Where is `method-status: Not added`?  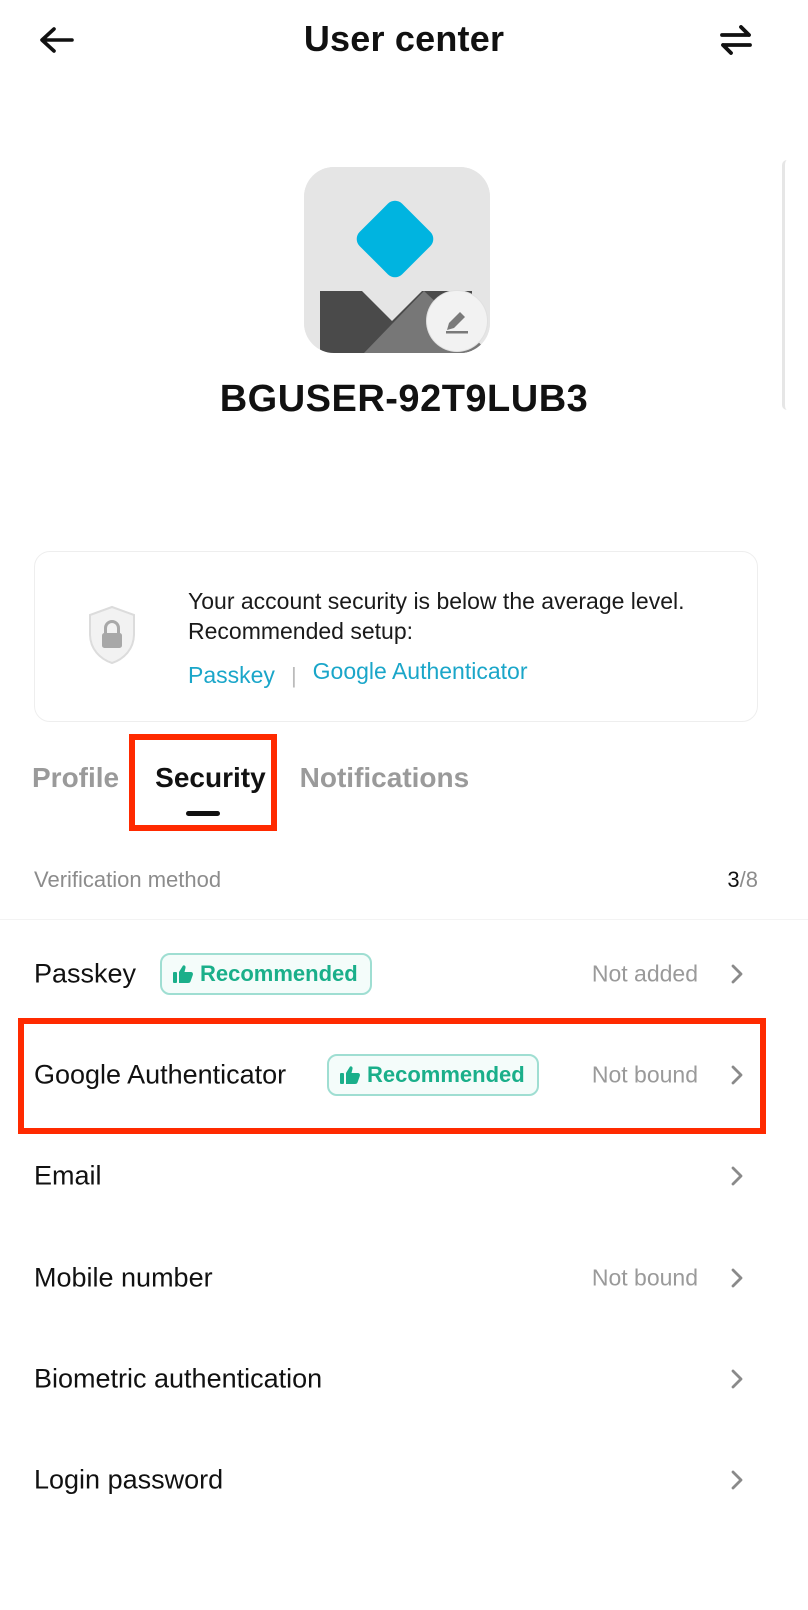 method-status: Not added is located at coordinates (644, 973).